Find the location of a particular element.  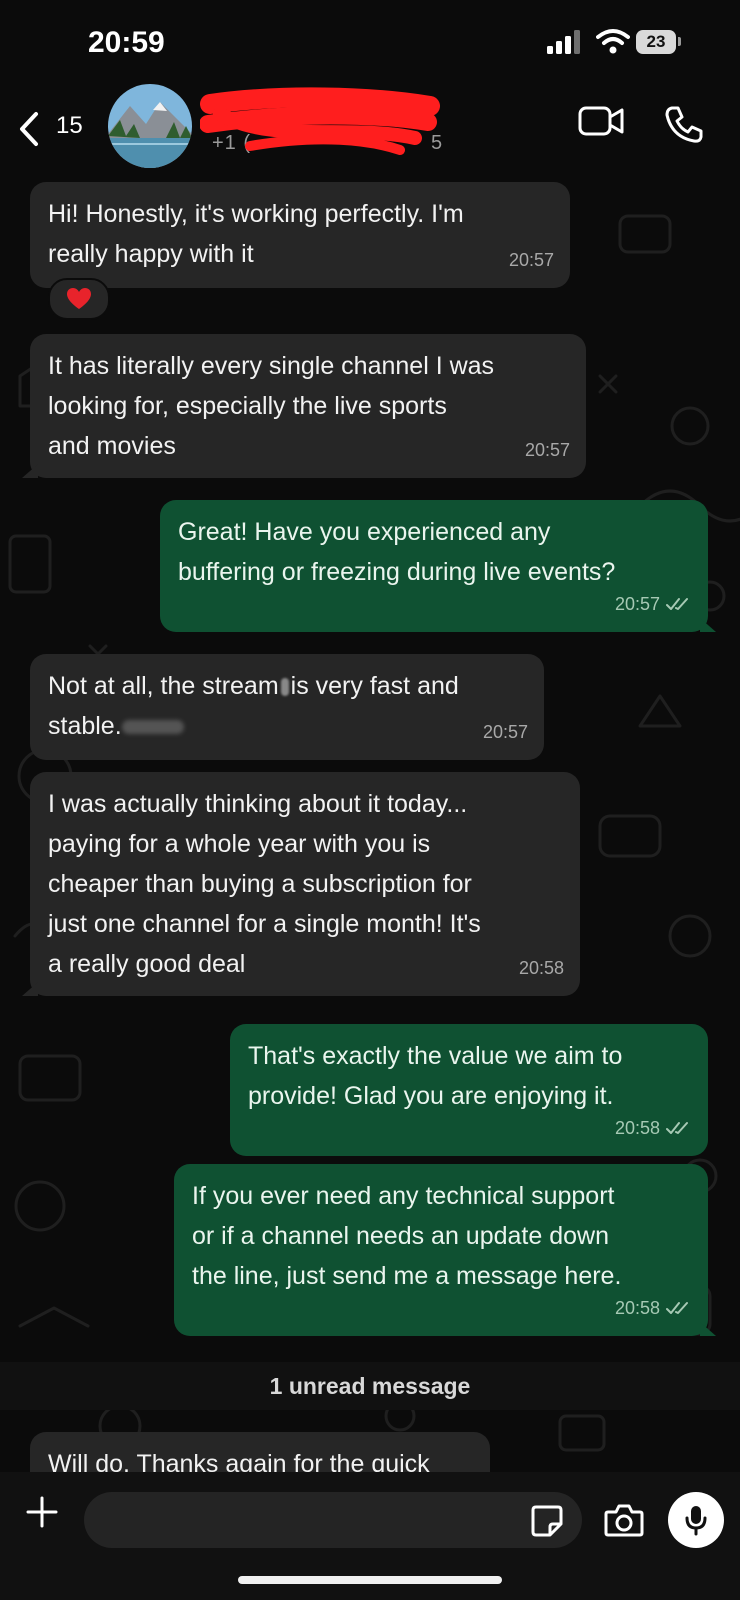

unread-divider: 1 unread message is located at coordinates (370, 1386).